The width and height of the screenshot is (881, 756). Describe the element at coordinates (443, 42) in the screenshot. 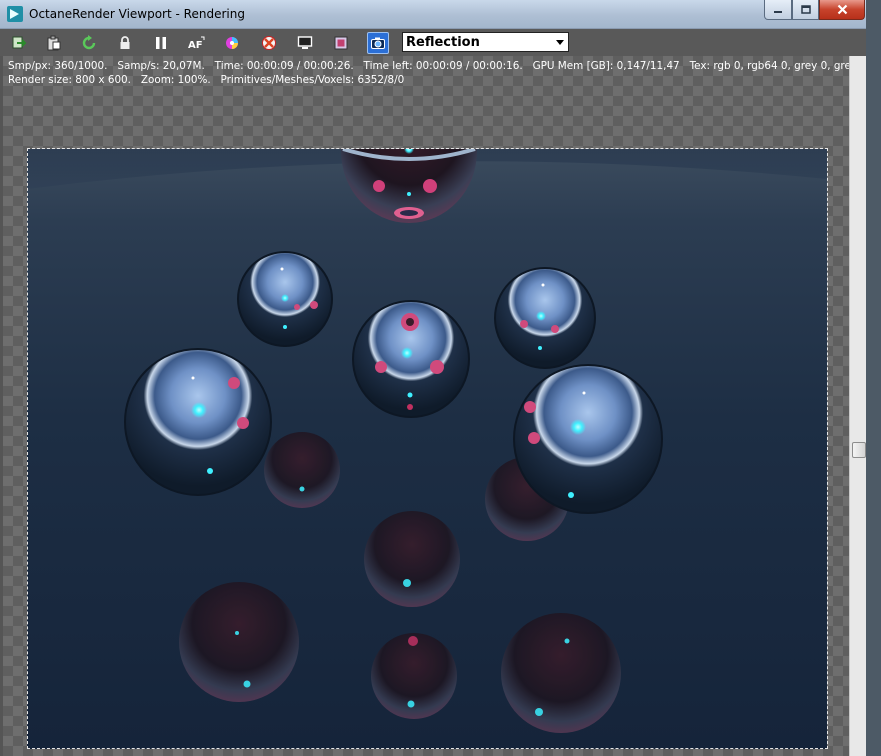

I see `render-mode-selected: Reflection` at that location.